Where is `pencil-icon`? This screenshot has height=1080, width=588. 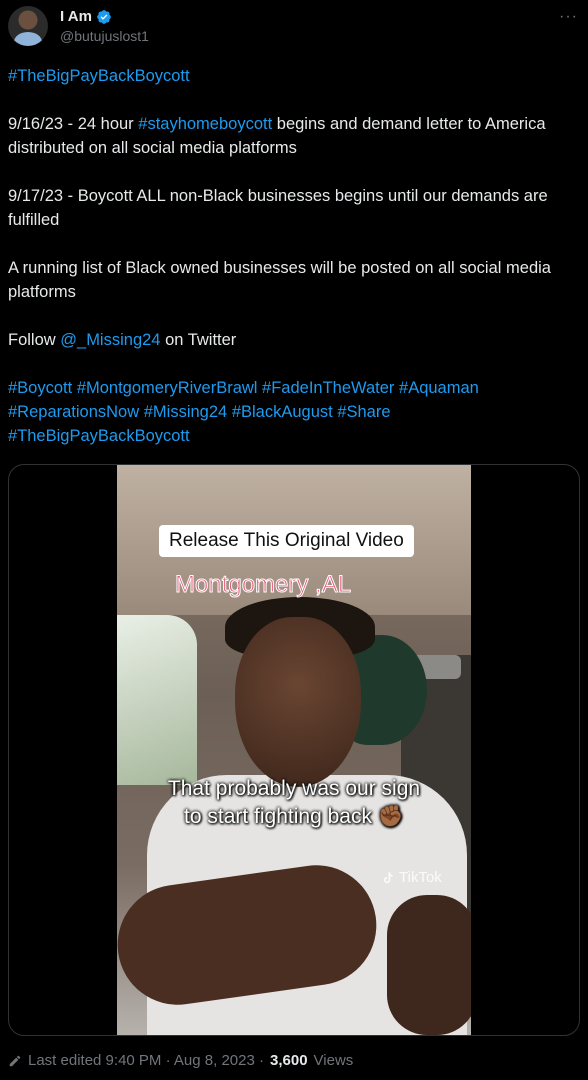 pencil-icon is located at coordinates (15, 1060).